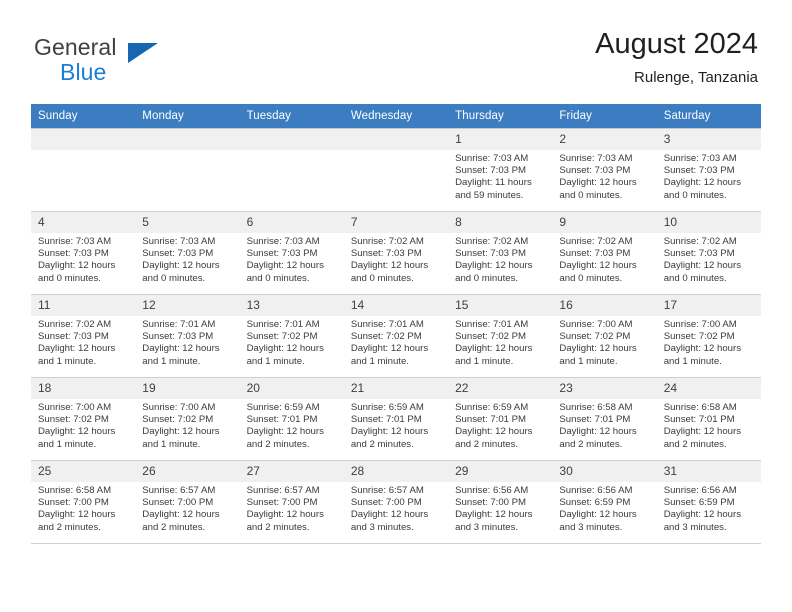  I want to click on day-number: 21, so click(396, 388).